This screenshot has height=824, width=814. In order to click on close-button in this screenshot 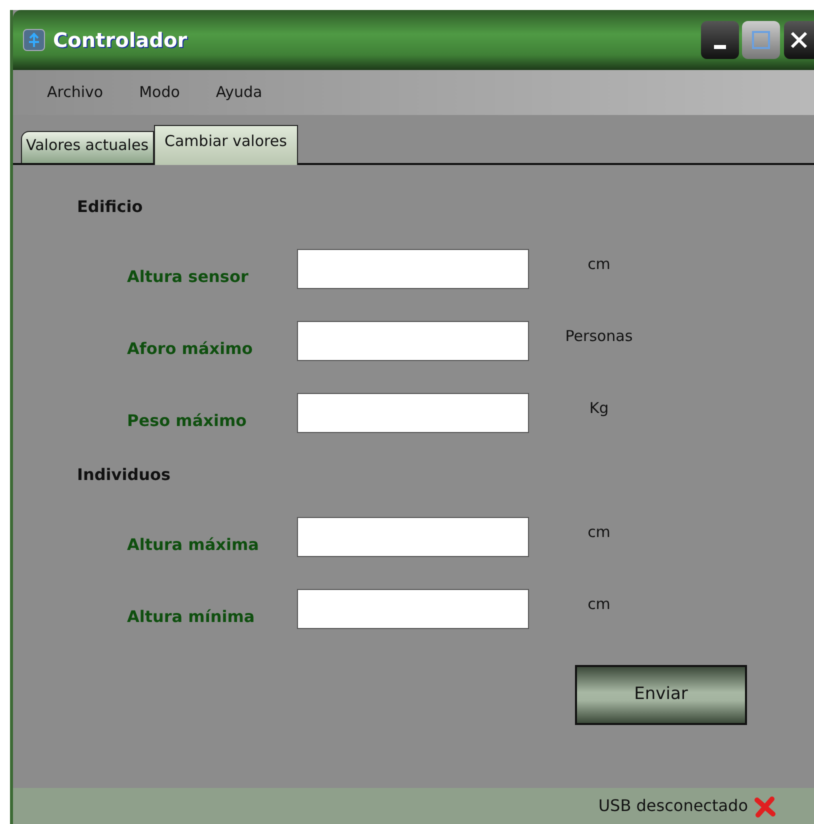, I will do `click(799, 40)`.